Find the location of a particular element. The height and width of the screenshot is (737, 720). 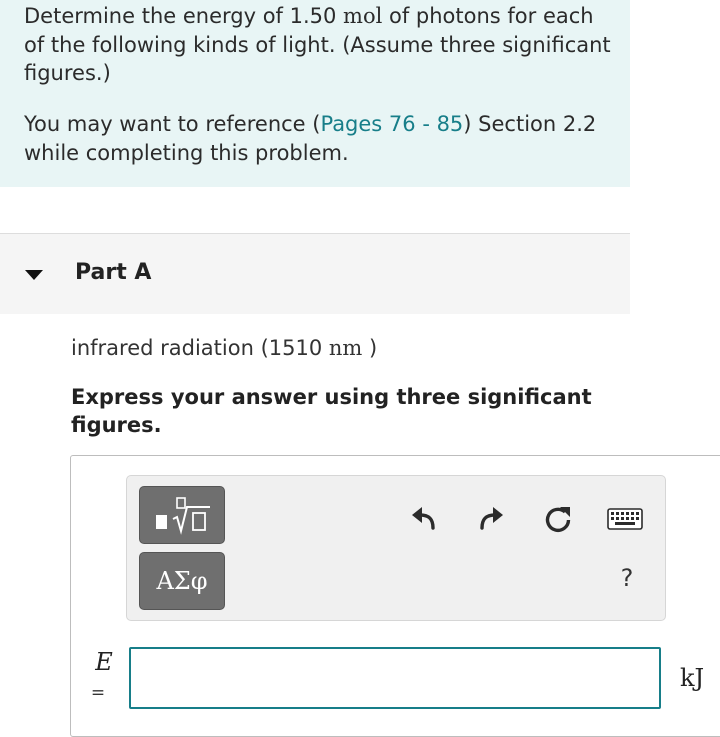

math-toolbar: ΑΣφ ? is located at coordinates (396, 548).